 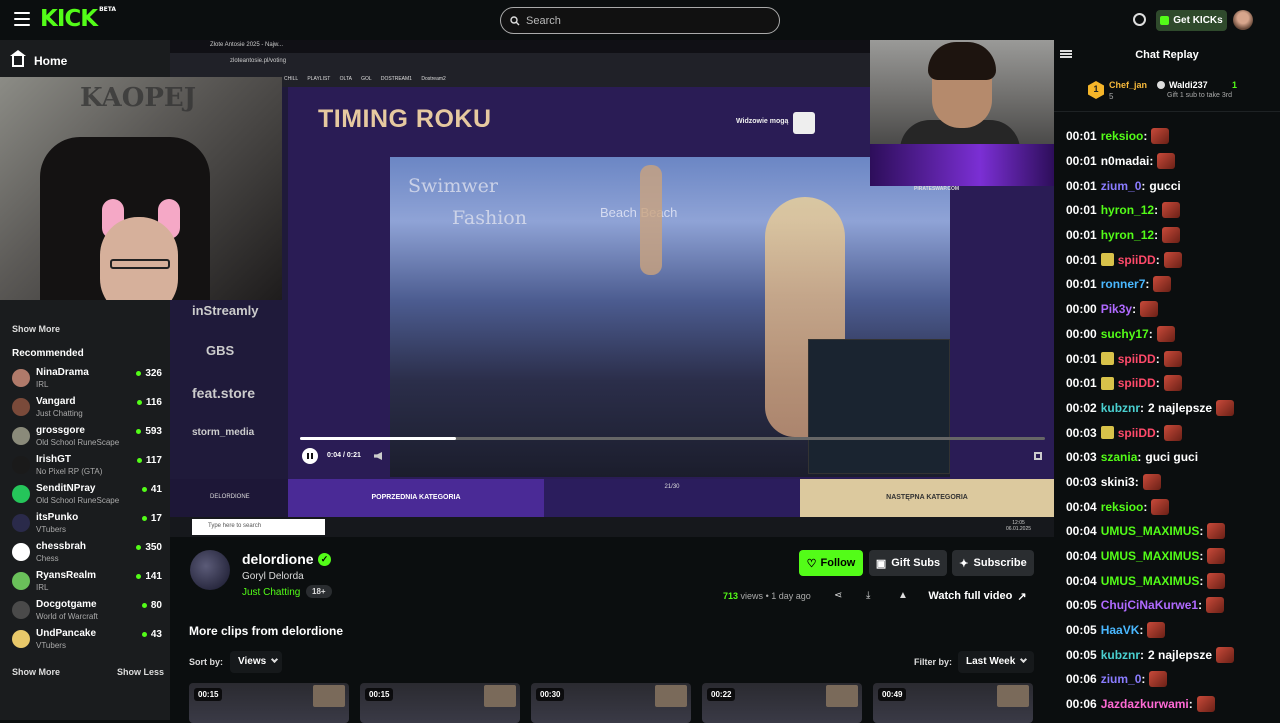 I want to click on viewer-count: 350, so click(x=149, y=547).